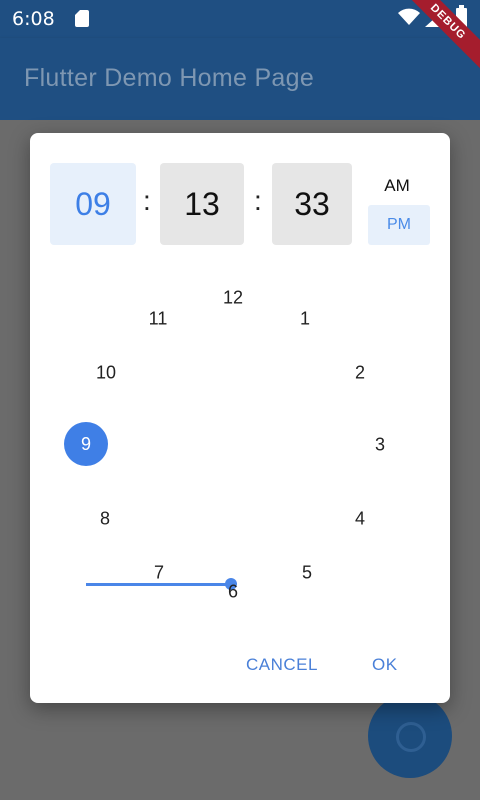 The height and width of the screenshot is (800, 480). I want to click on status-bar: 6:08, so click(240, 19).